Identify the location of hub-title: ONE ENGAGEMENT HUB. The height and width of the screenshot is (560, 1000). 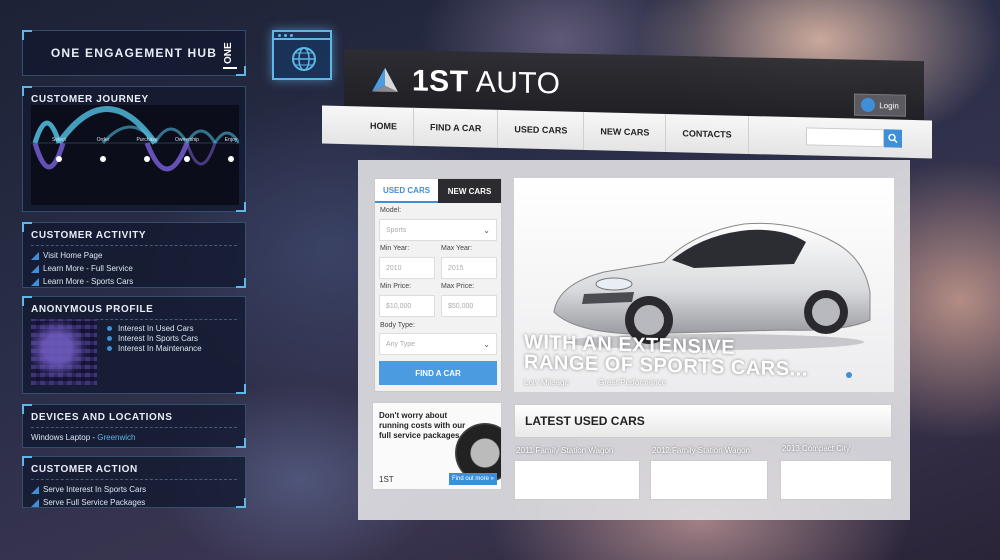
(134, 53).